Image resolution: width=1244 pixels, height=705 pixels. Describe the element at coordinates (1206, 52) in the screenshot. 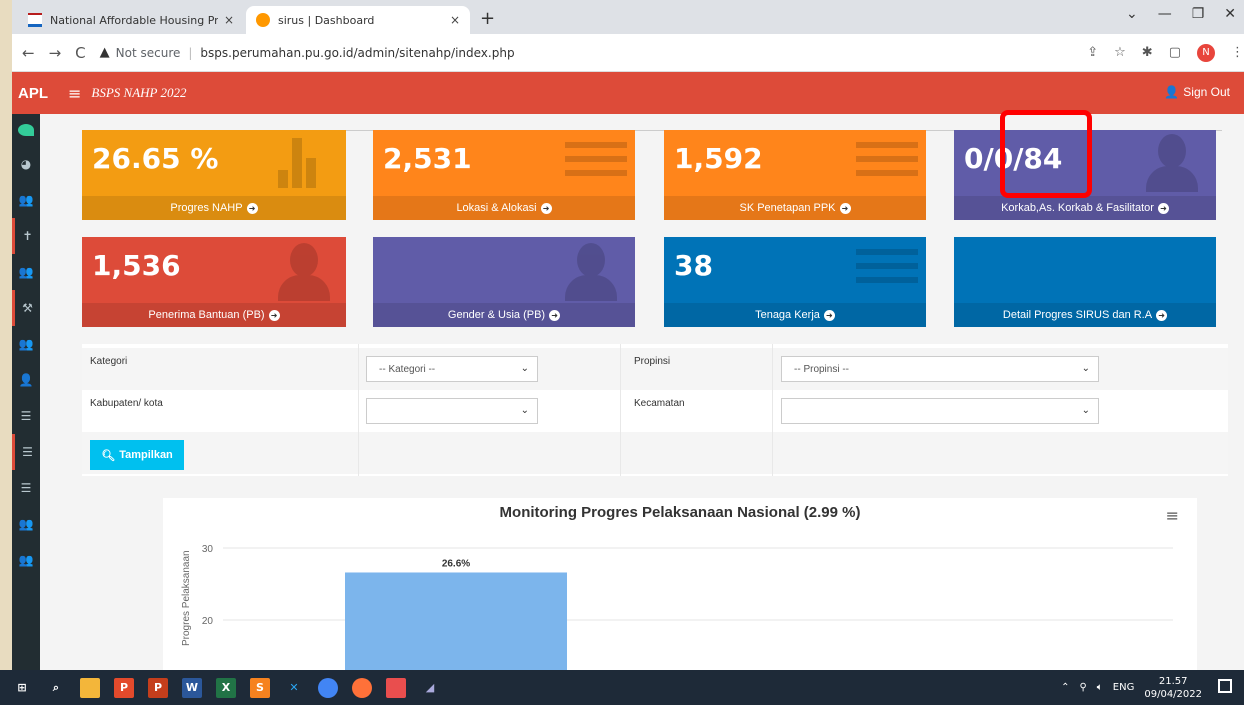

I see `profile-avatar: N` at that location.